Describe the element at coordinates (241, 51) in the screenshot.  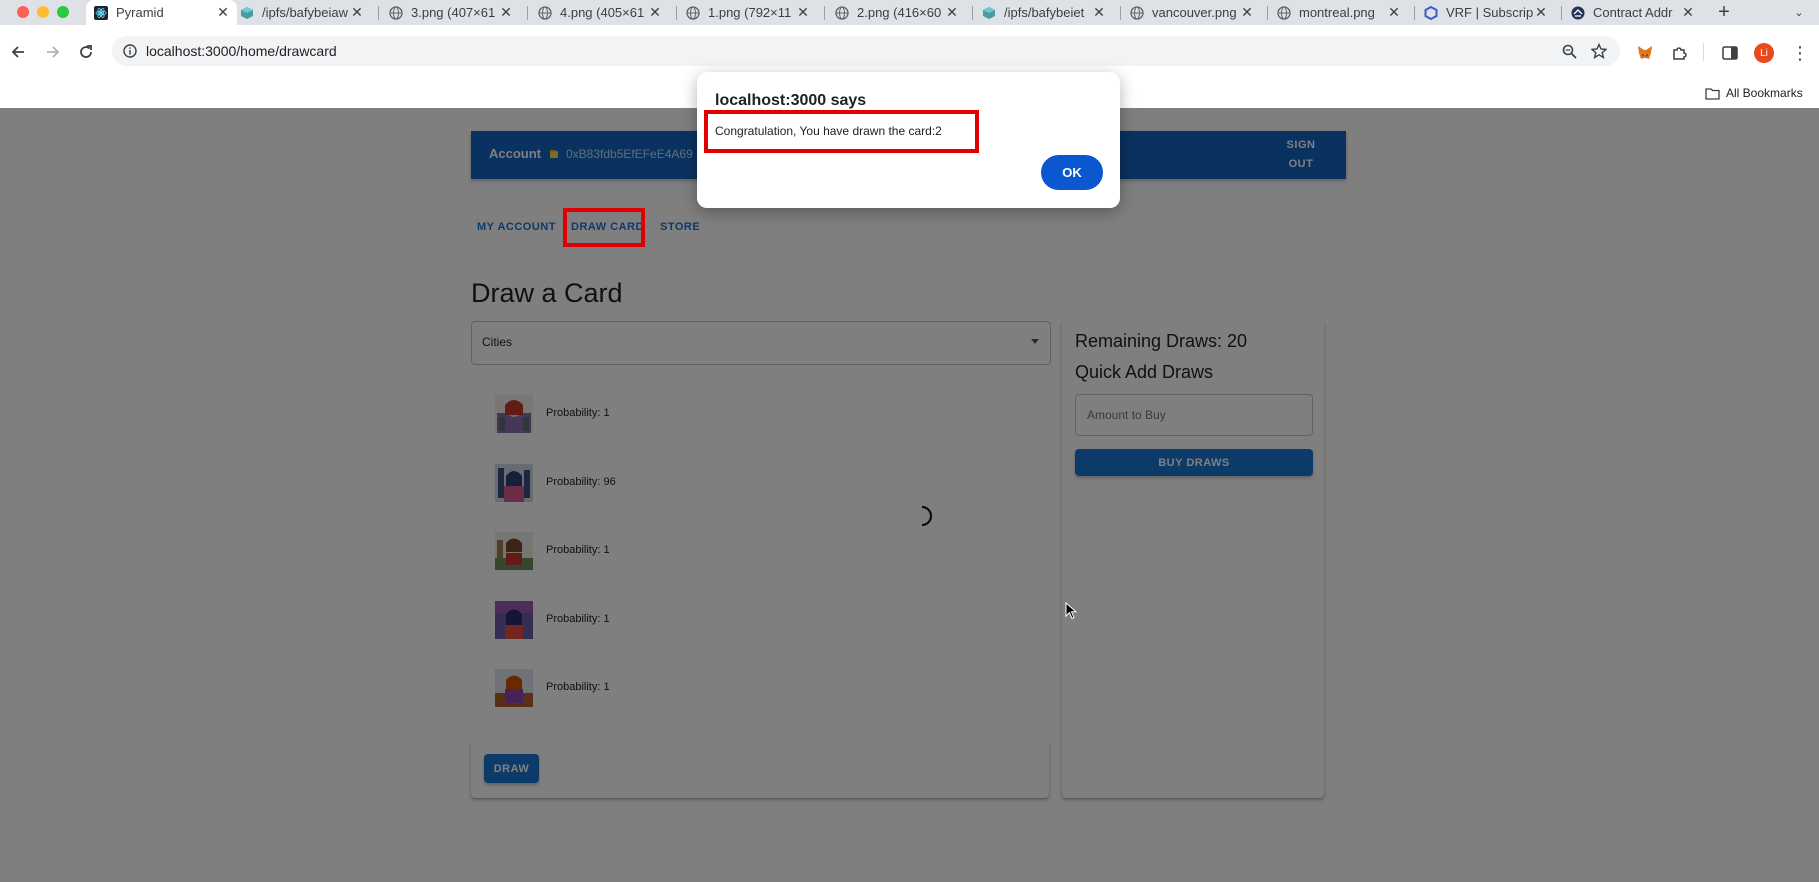
I see `url-text: localhost:3000/home/drawcard` at that location.